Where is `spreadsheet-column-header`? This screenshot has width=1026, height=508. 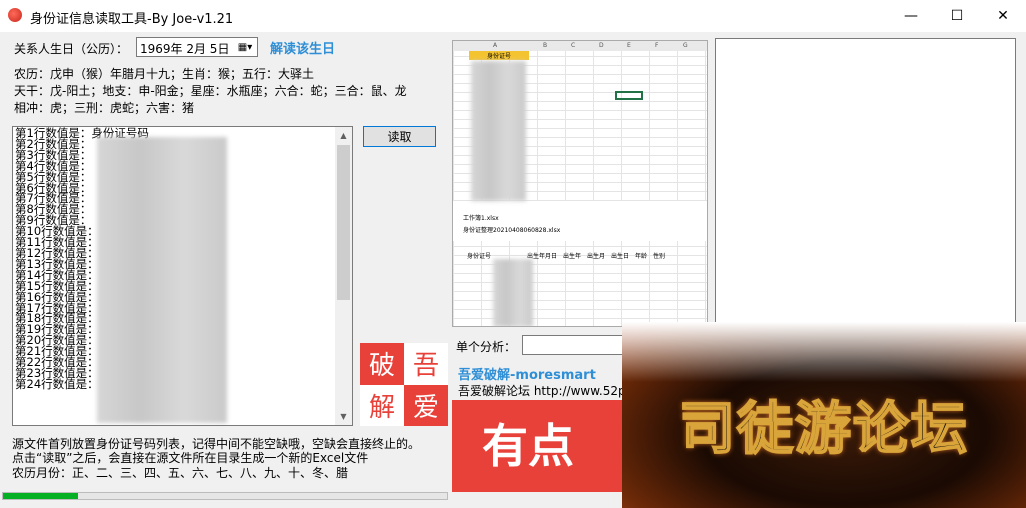 spreadsheet-column-header is located at coordinates (580, 46).